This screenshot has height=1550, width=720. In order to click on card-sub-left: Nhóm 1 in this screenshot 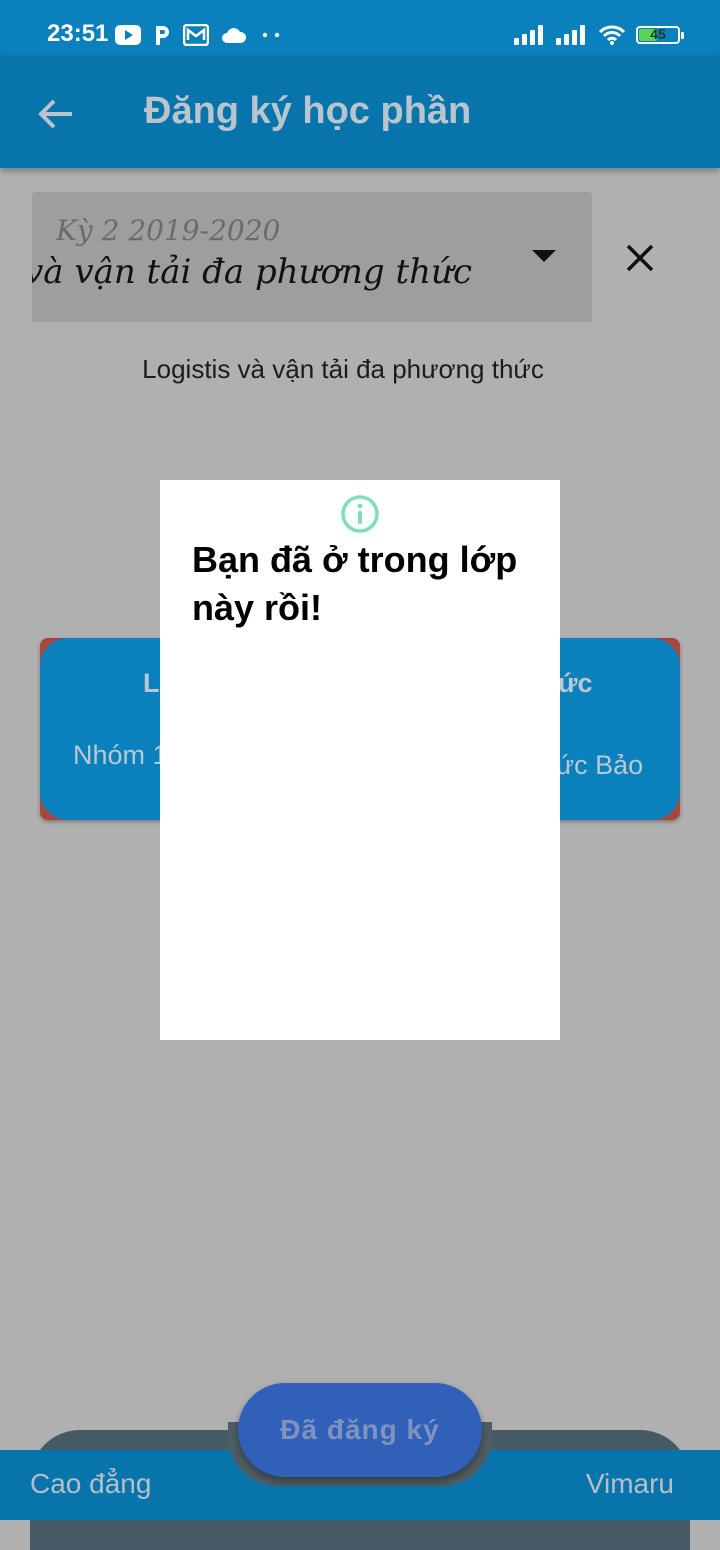, I will do `click(120, 755)`.